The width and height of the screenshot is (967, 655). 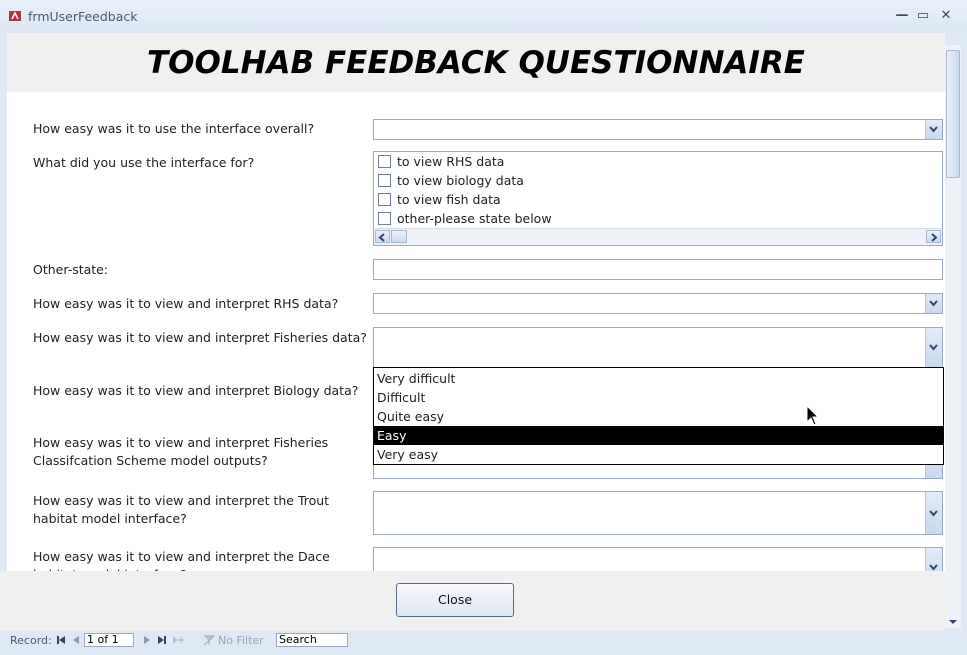 I want to click on record-navigation-bar: Record: 1 of 1 No Filter Search, so click(x=483, y=641).